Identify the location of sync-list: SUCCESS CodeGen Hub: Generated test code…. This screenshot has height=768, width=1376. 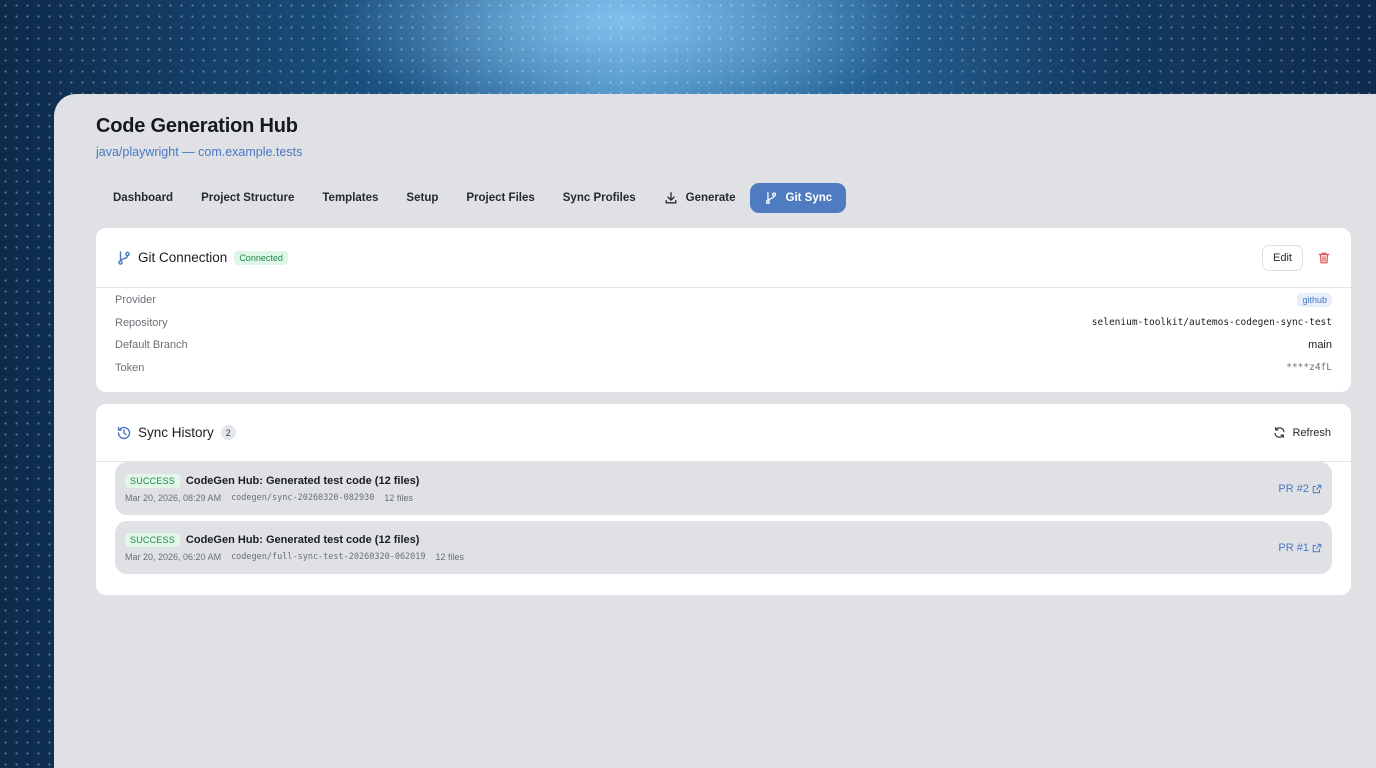
(723, 518).